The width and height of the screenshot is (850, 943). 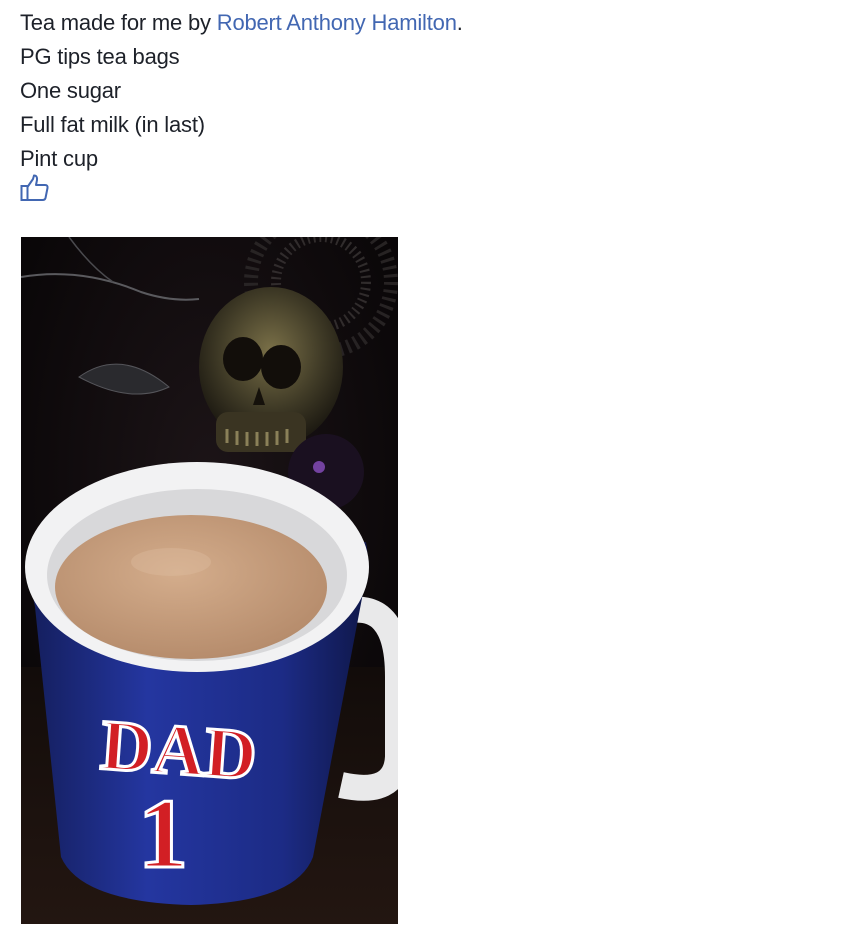 I want to click on author-link: Robert Anthony Hamilton, so click(x=337, y=22).